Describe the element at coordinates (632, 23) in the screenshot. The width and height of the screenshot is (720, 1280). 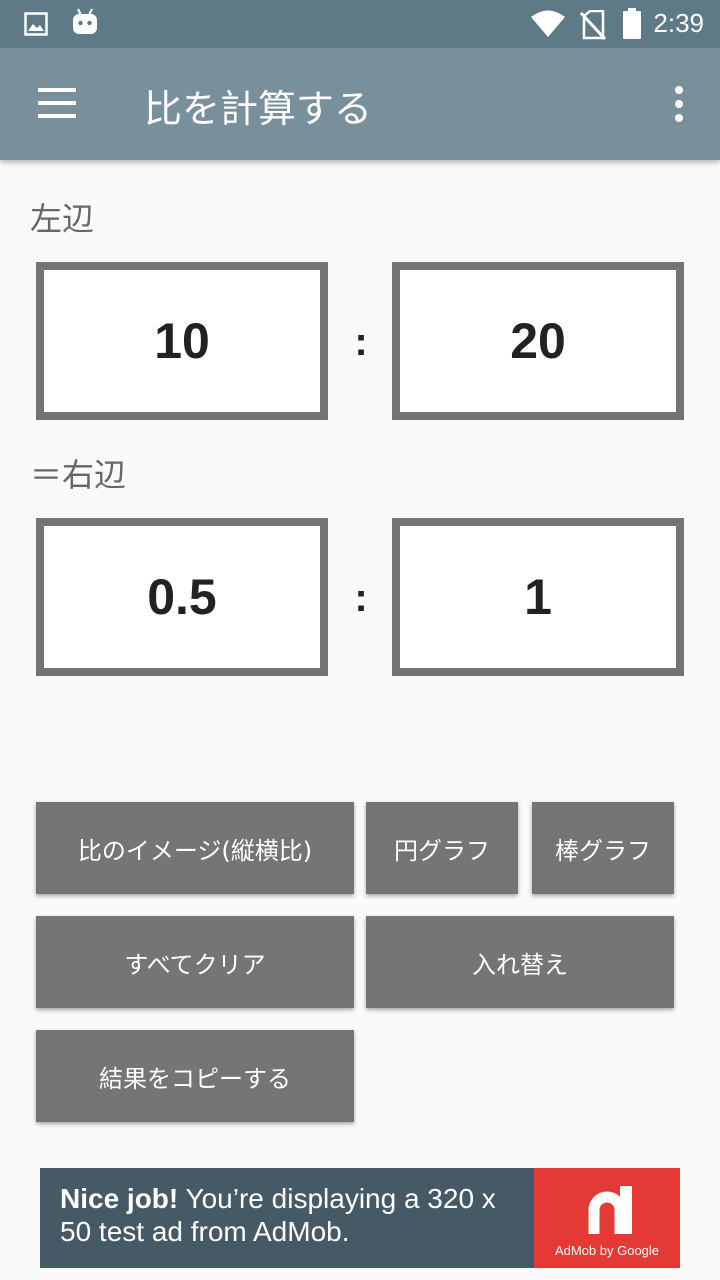
I see `battery-icon` at that location.